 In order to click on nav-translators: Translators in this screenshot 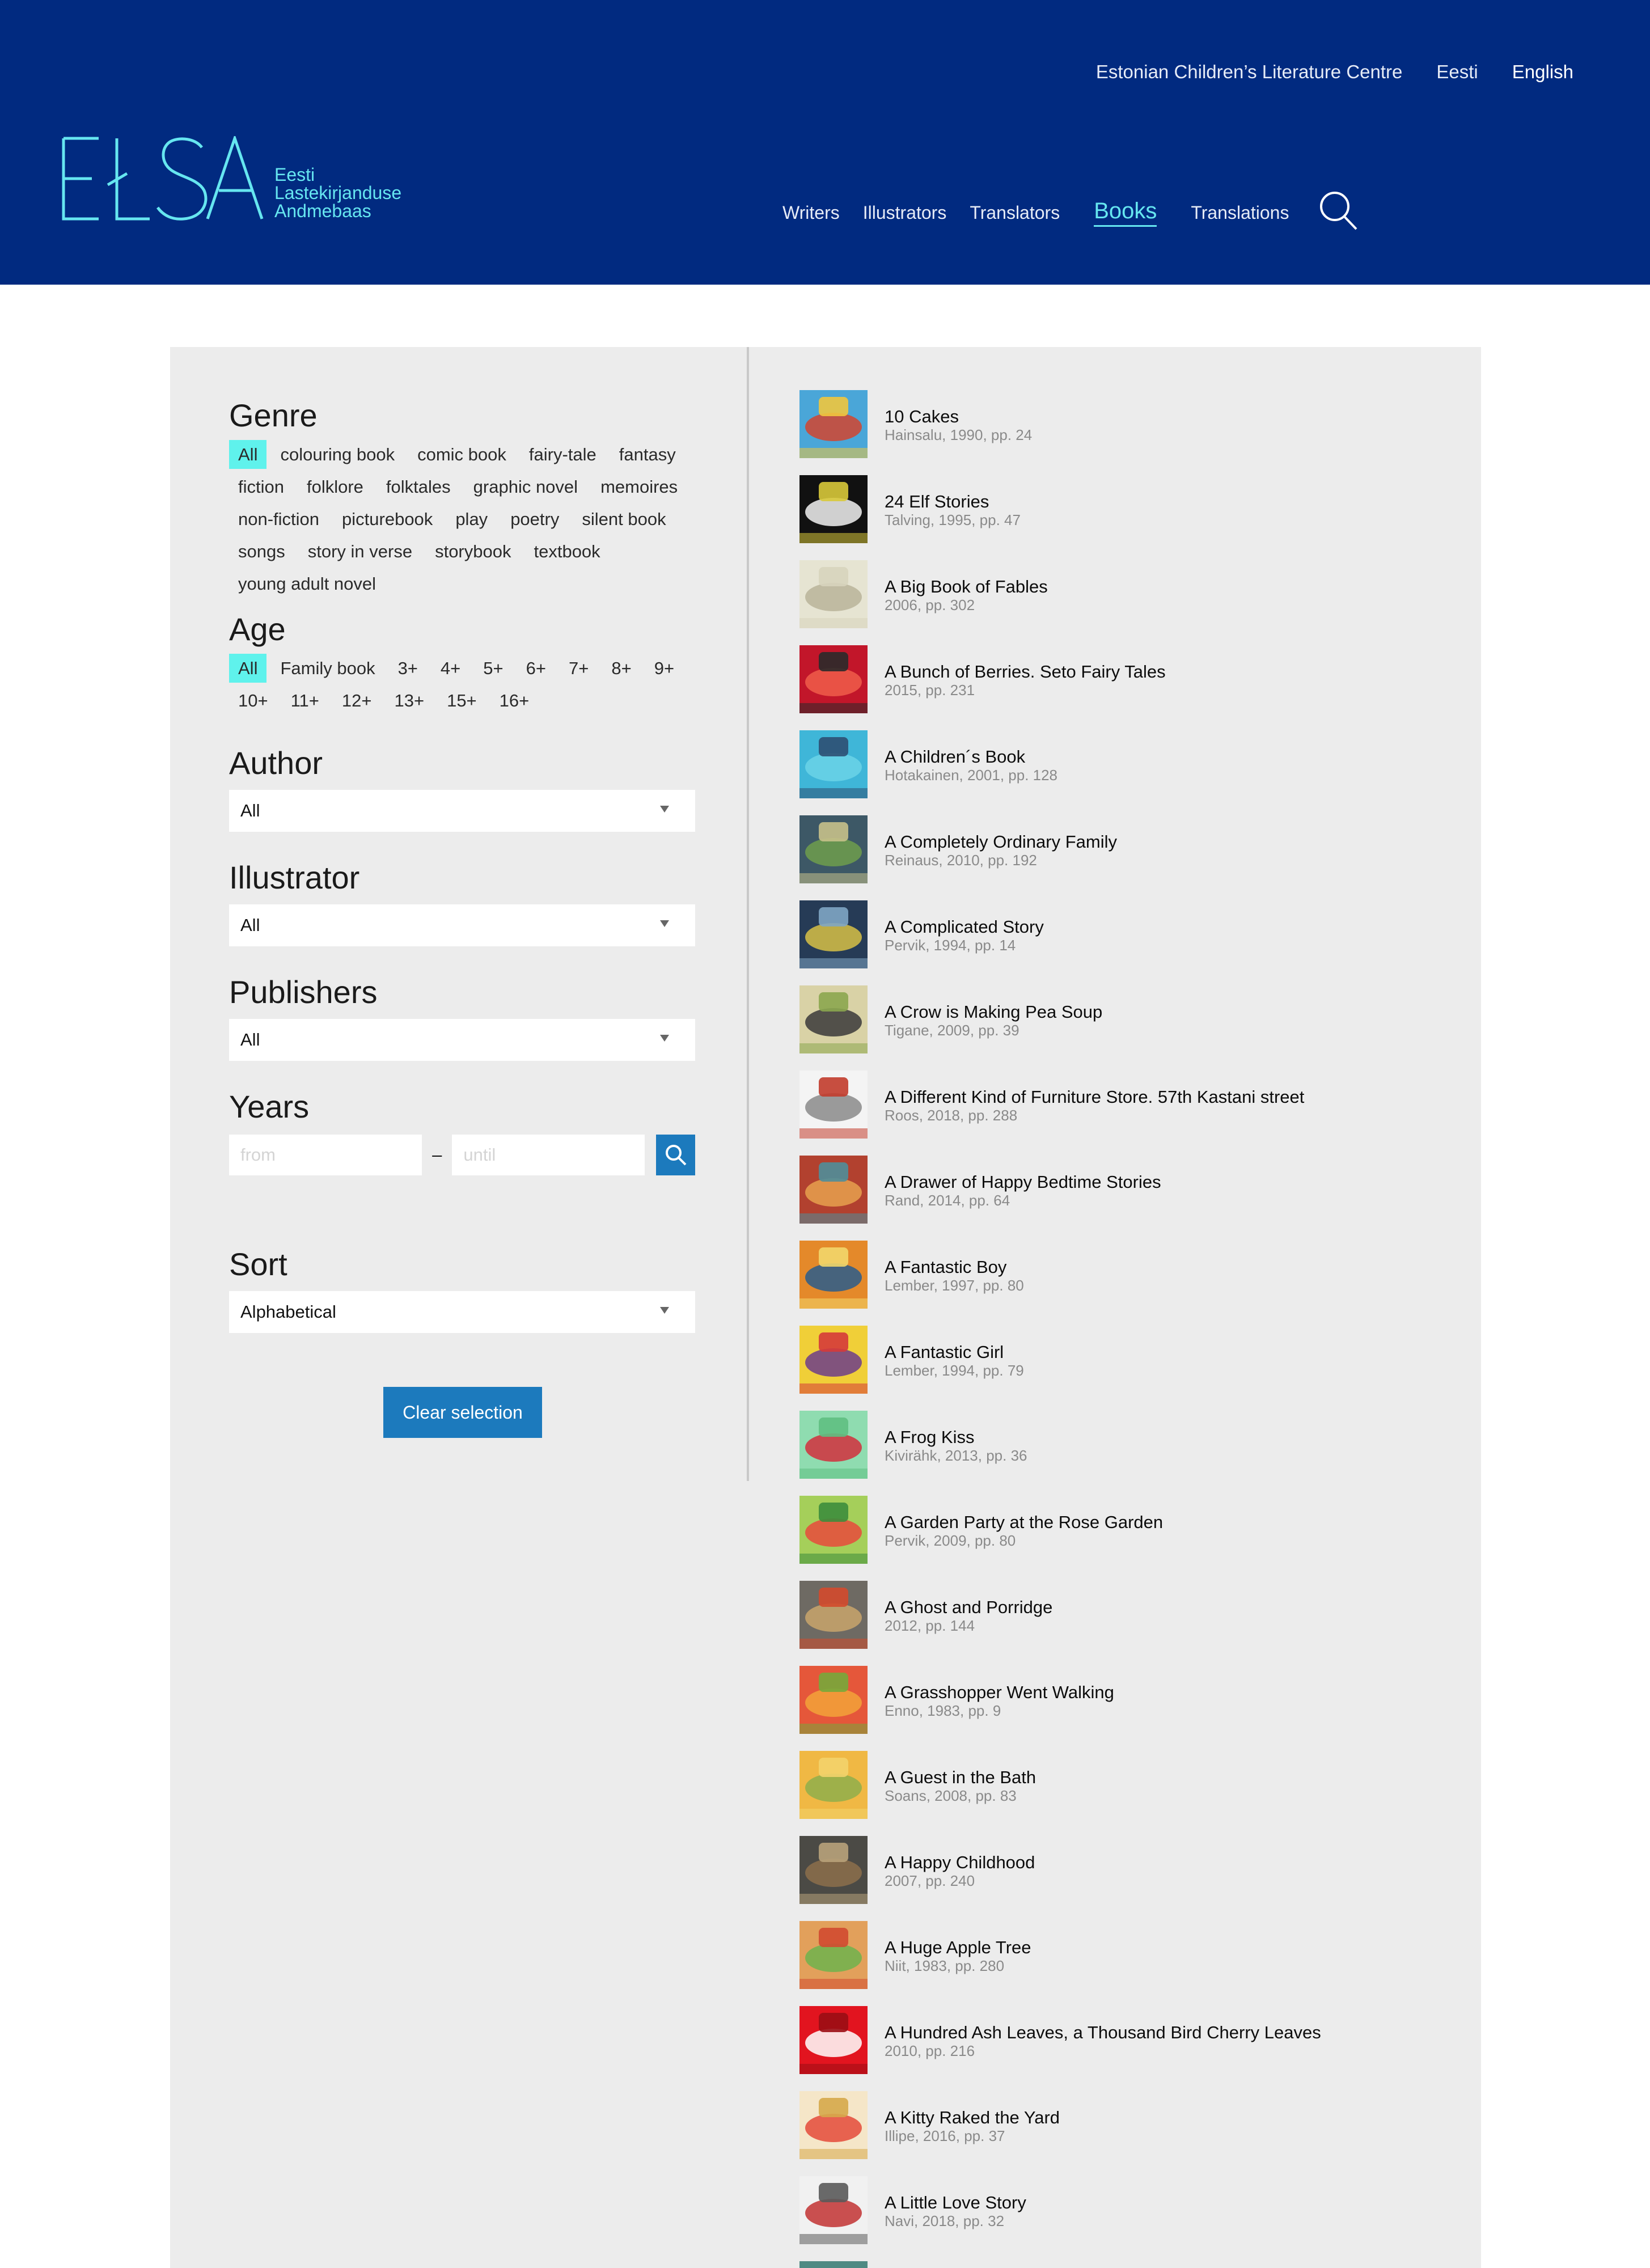, I will do `click(1015, 212)`.